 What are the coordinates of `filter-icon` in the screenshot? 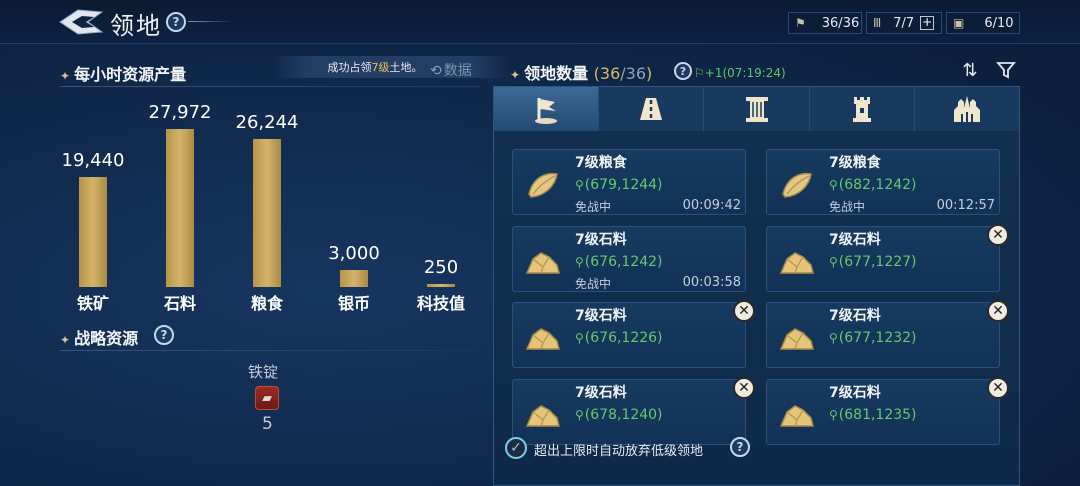 It's located at (1006, 70).